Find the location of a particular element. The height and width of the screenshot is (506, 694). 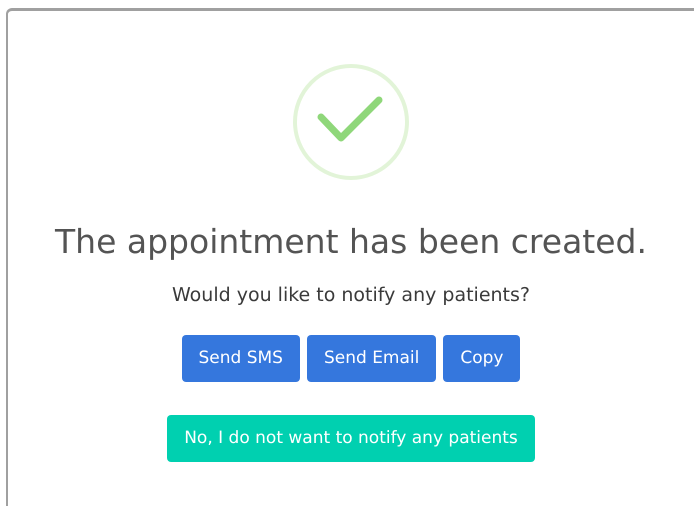

dialog-title: The appointment has been created. is located at coordinates (351, 241).